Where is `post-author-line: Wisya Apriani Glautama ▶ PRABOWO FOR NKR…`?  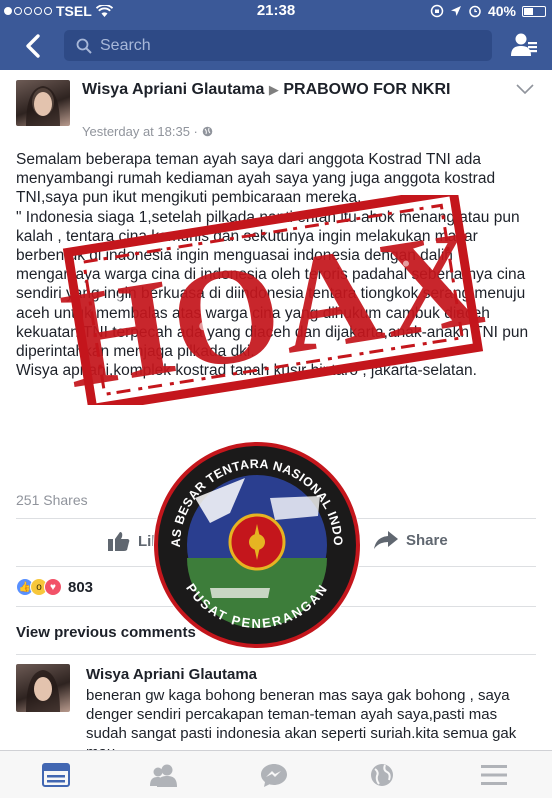 post-author-line: Wisya Apriani Glautama ▶ PRABOWO FOR NKR… is located at coordinates (292, 89).